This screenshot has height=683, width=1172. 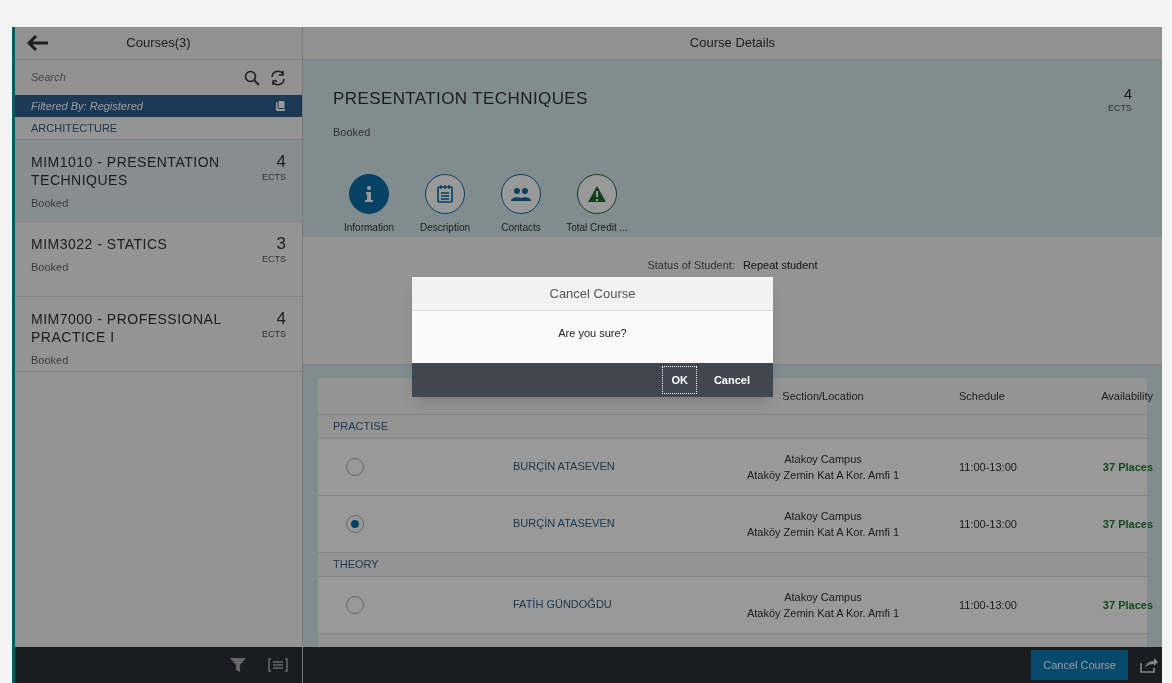 What do you see at coordinates (252, 77) in the screenshot?
I see `search-icon` at bounding box center [252, 77].